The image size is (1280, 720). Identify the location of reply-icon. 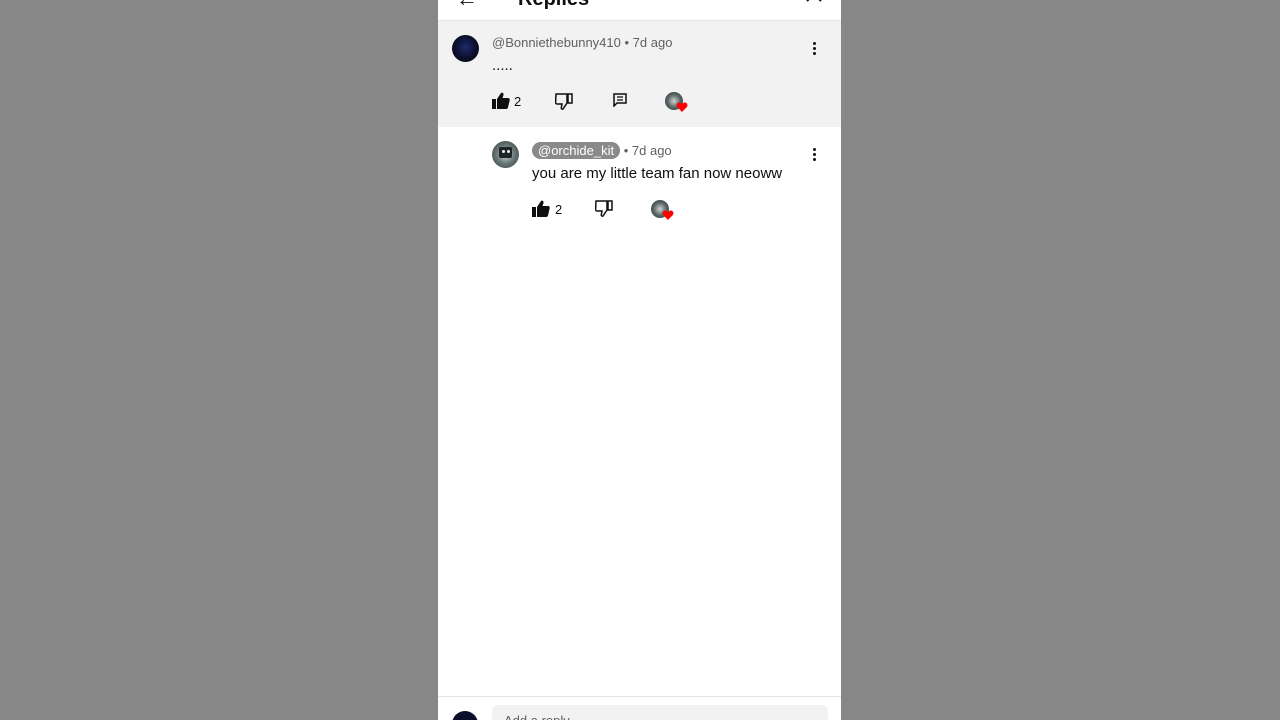
(620, 100).